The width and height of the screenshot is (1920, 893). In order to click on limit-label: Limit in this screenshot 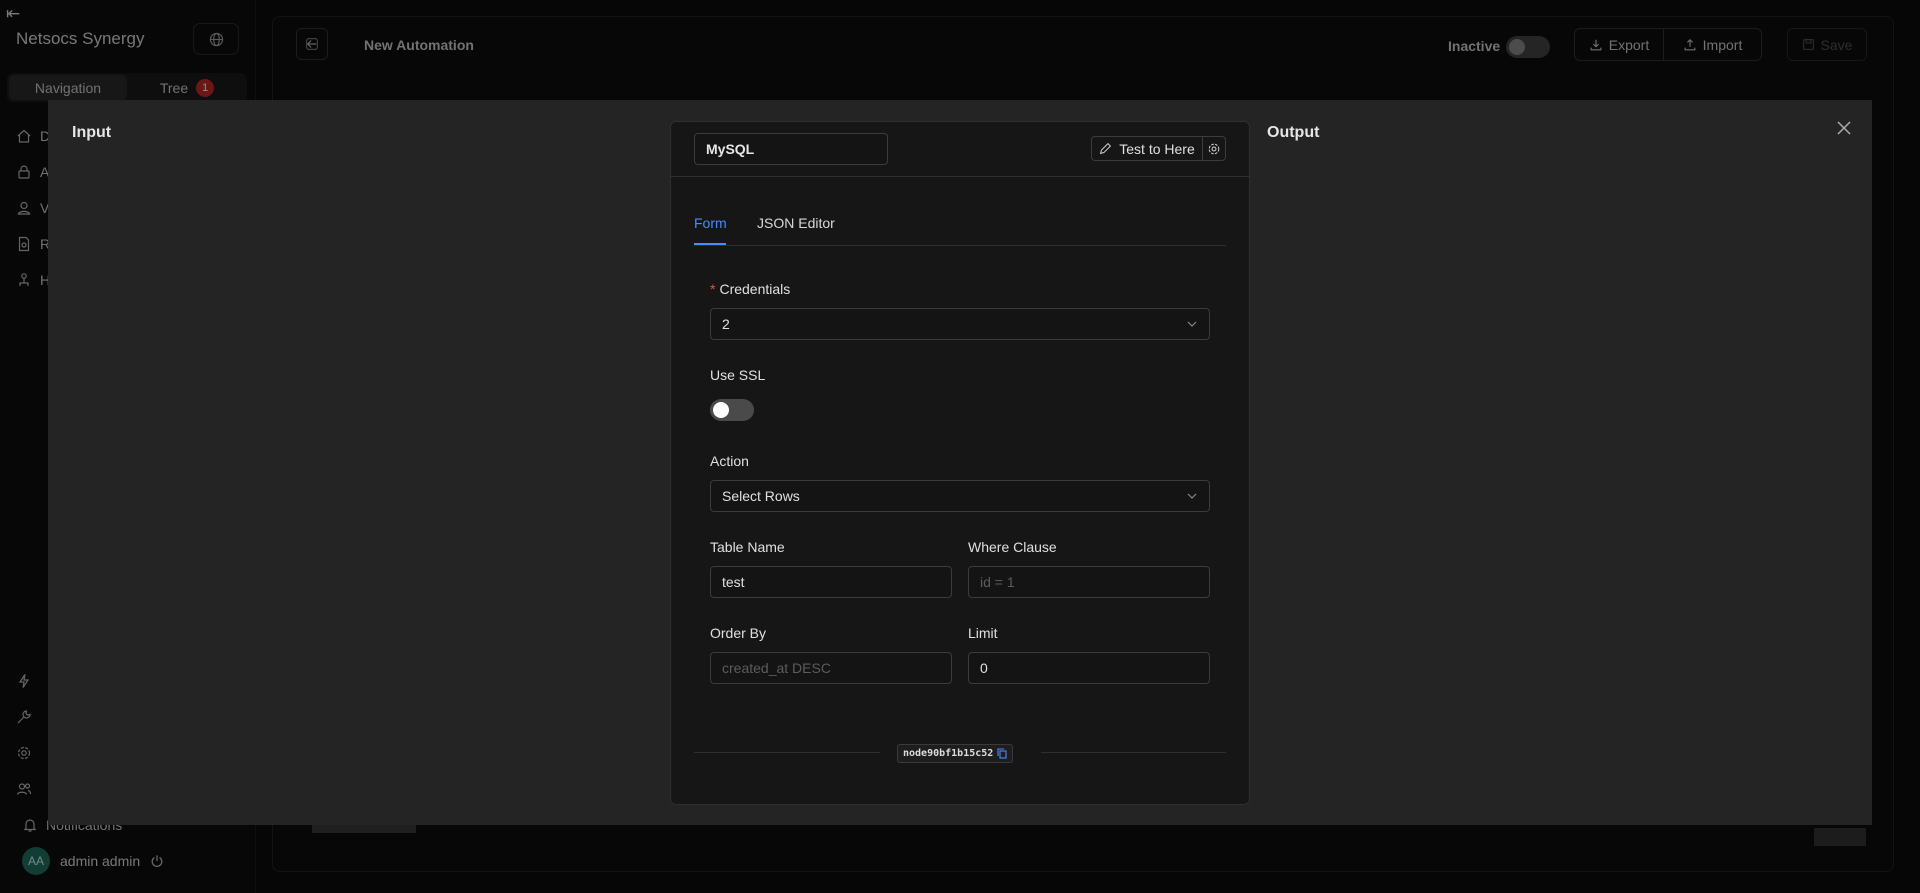, I will do `click(983, 633)`.